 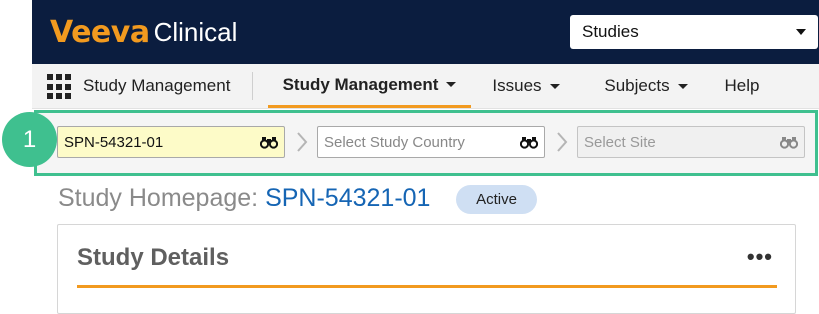 I want to click on step-callout-badge: 1, so click(x=29, y=139).